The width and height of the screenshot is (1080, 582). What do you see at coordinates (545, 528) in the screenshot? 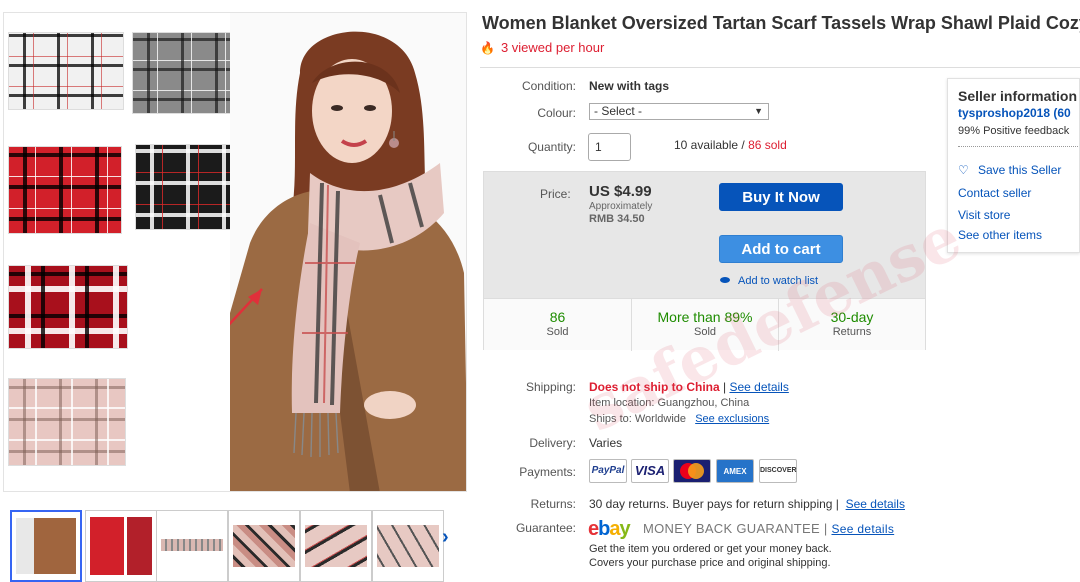
I see `guarantee-label: Guarantee:` at bounding box center [545, 528].